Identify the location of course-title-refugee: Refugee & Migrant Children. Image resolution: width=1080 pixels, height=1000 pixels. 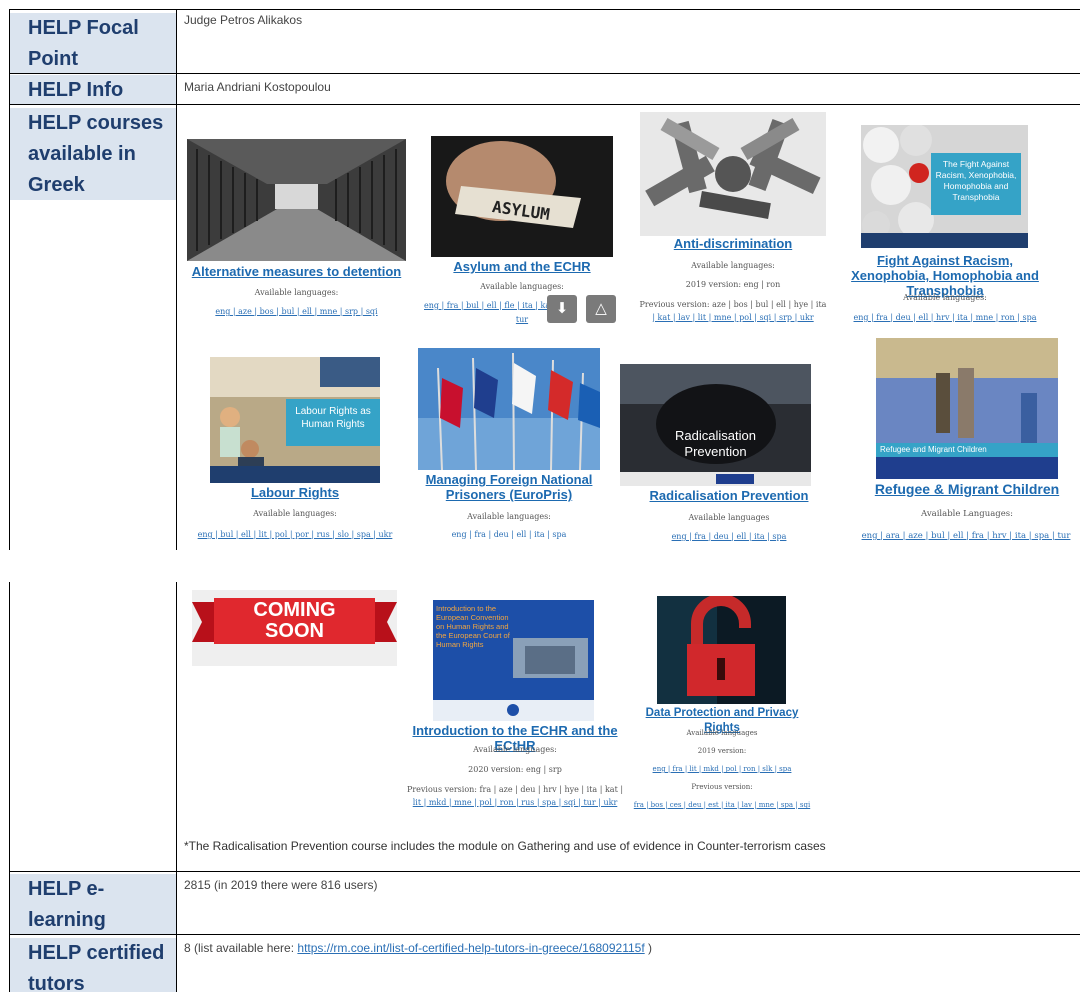
(967, 489).